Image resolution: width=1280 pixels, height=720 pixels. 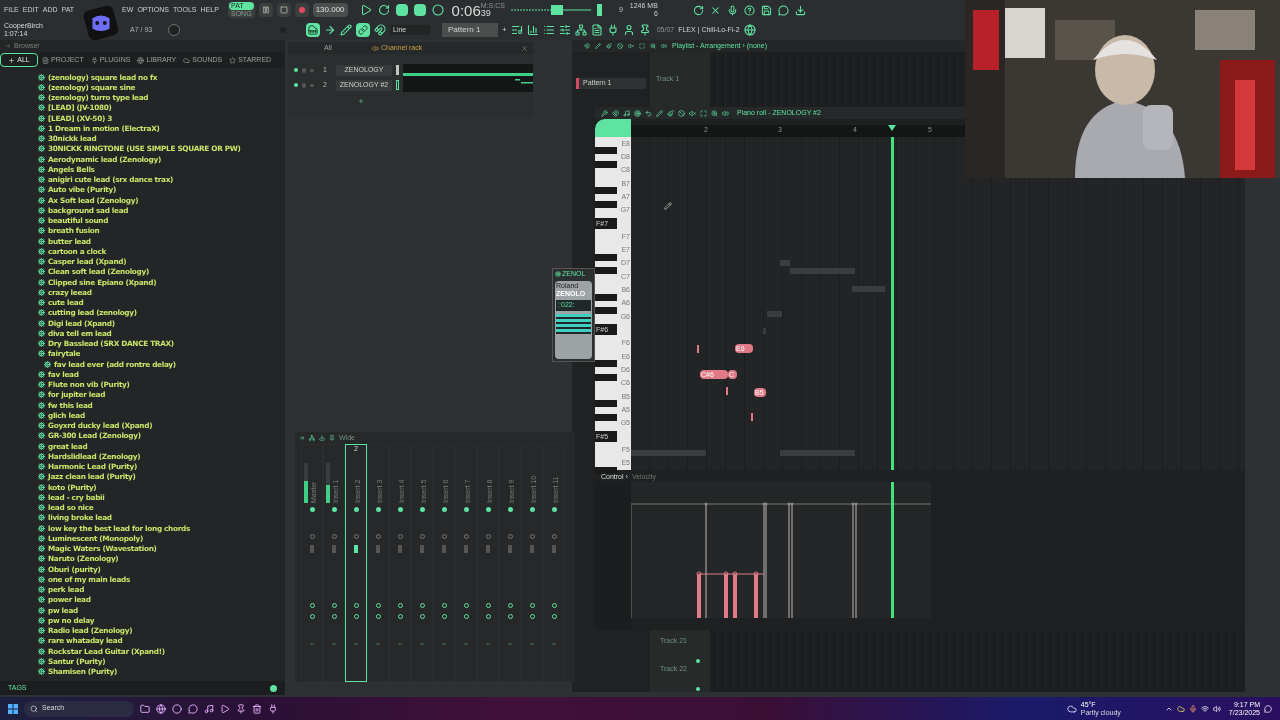 I want to click on chart-icon, so click(x=532, y=30).